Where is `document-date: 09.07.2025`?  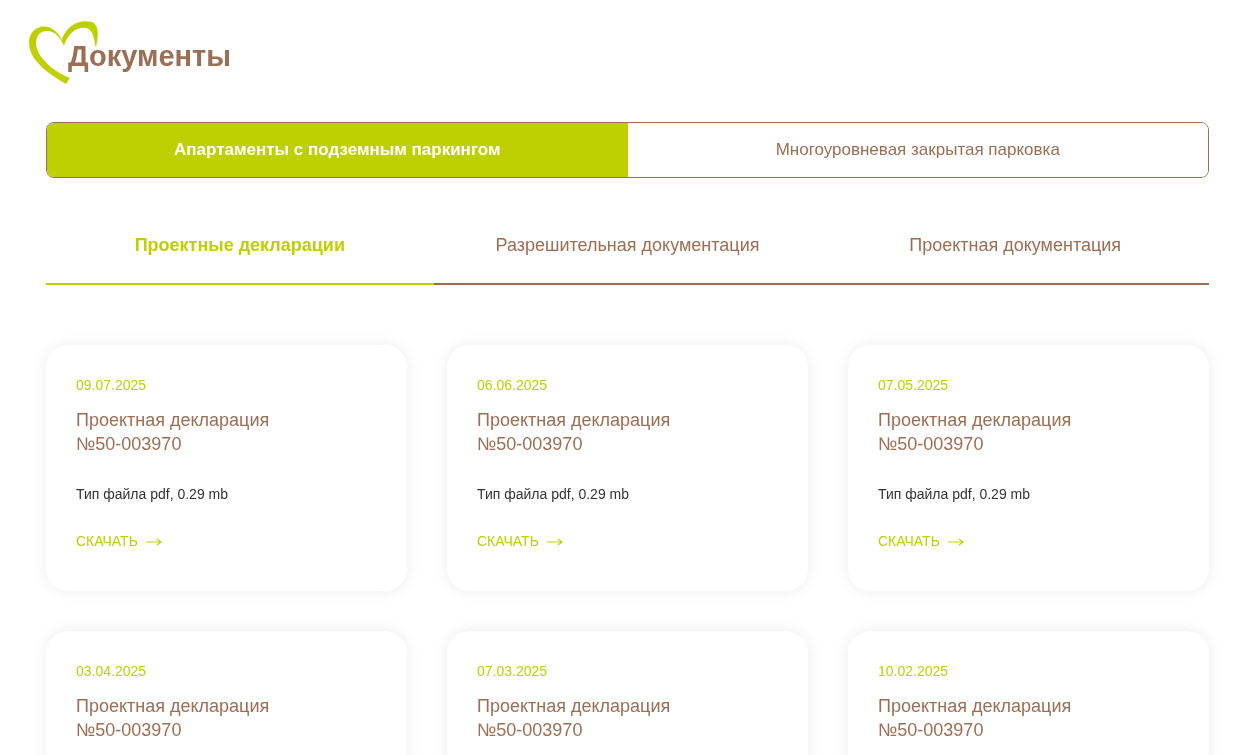
document-date: 09.07.2025 is located at coordinates (111, 385).